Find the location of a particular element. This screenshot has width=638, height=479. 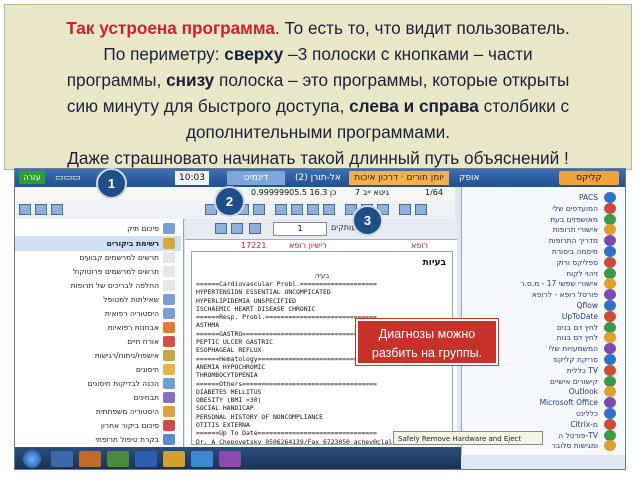

license-number: 17221 is located at coordinates (254, 245).